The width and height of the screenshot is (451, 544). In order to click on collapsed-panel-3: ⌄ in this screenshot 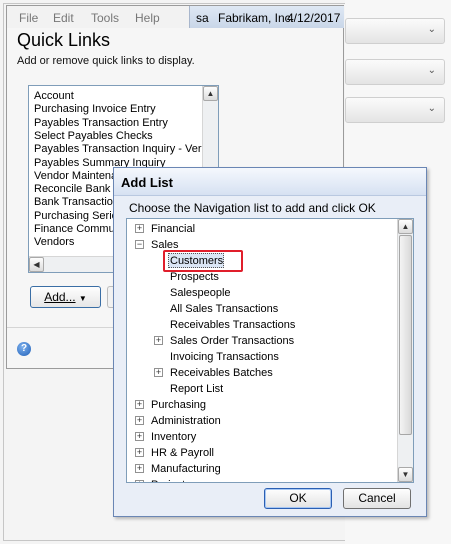, I will do `click(395, 110)`.